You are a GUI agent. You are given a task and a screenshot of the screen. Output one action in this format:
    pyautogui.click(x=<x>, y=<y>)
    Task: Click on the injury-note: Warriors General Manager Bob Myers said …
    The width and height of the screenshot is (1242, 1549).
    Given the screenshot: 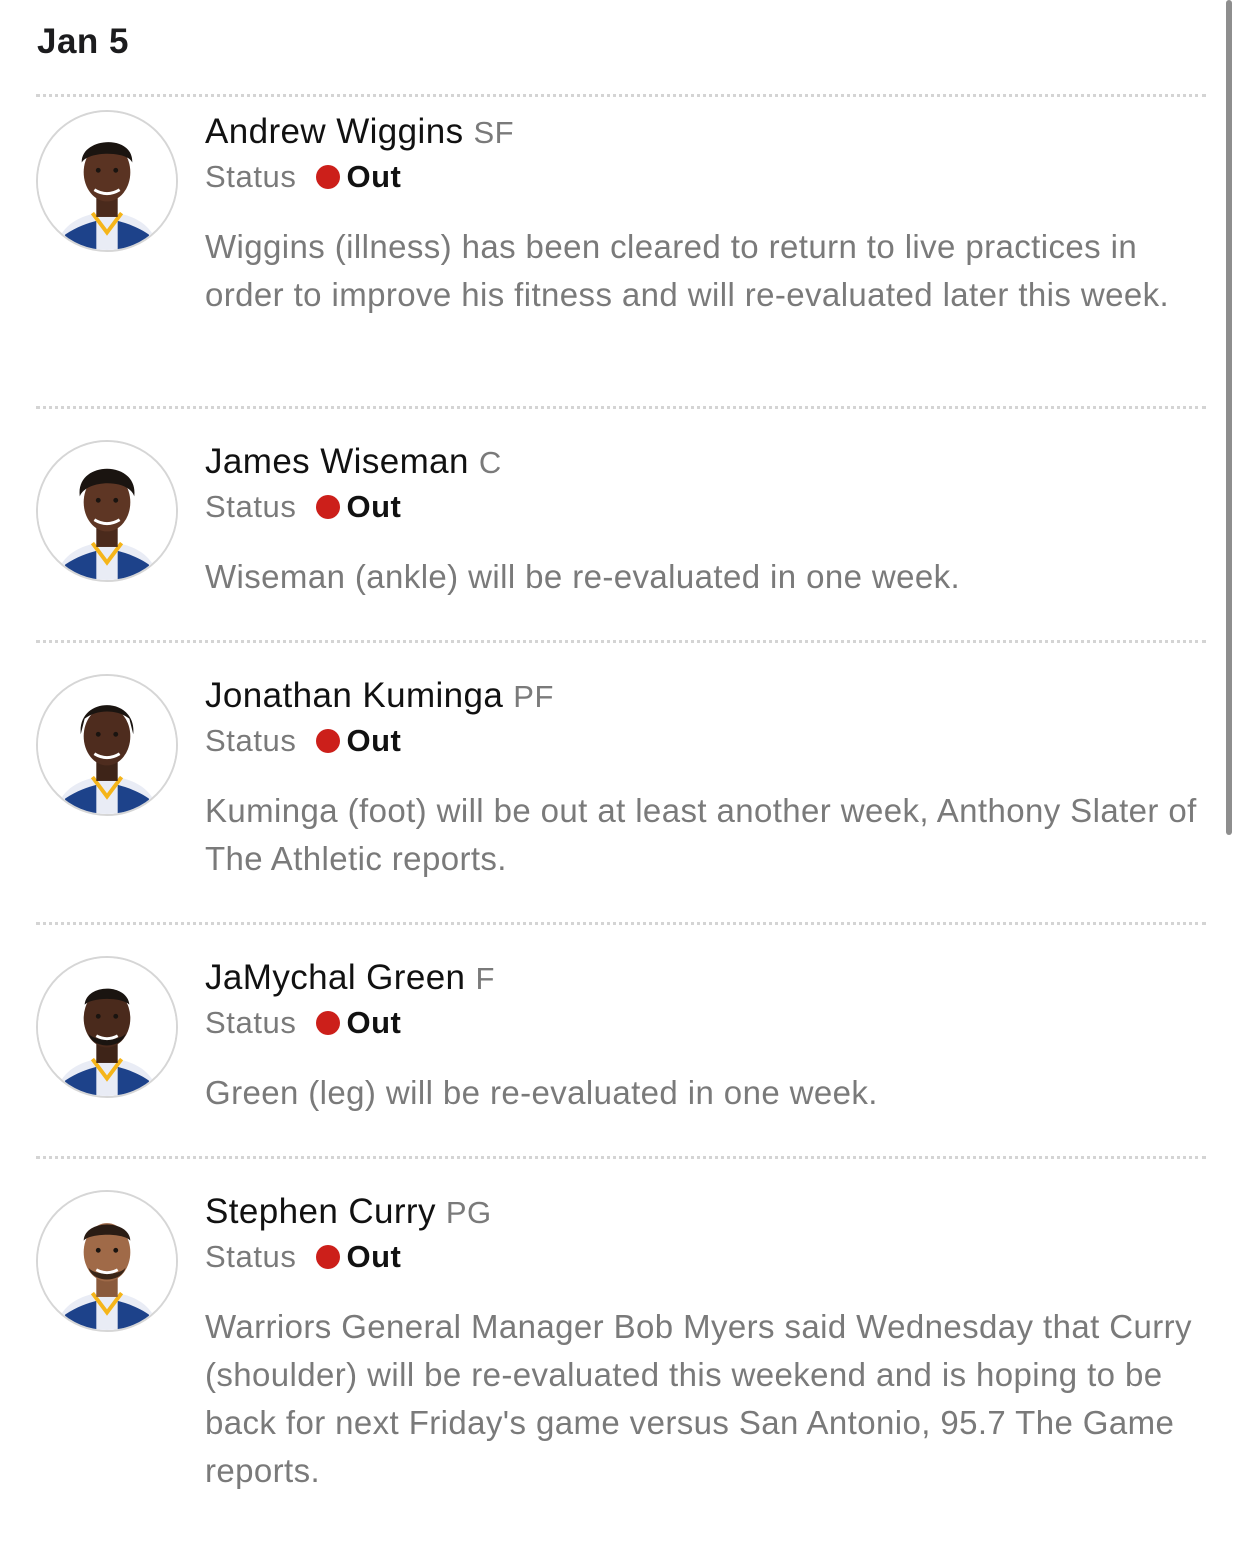 What is the action you would take?
    pyautogui.click(x=698, y=1398)
    